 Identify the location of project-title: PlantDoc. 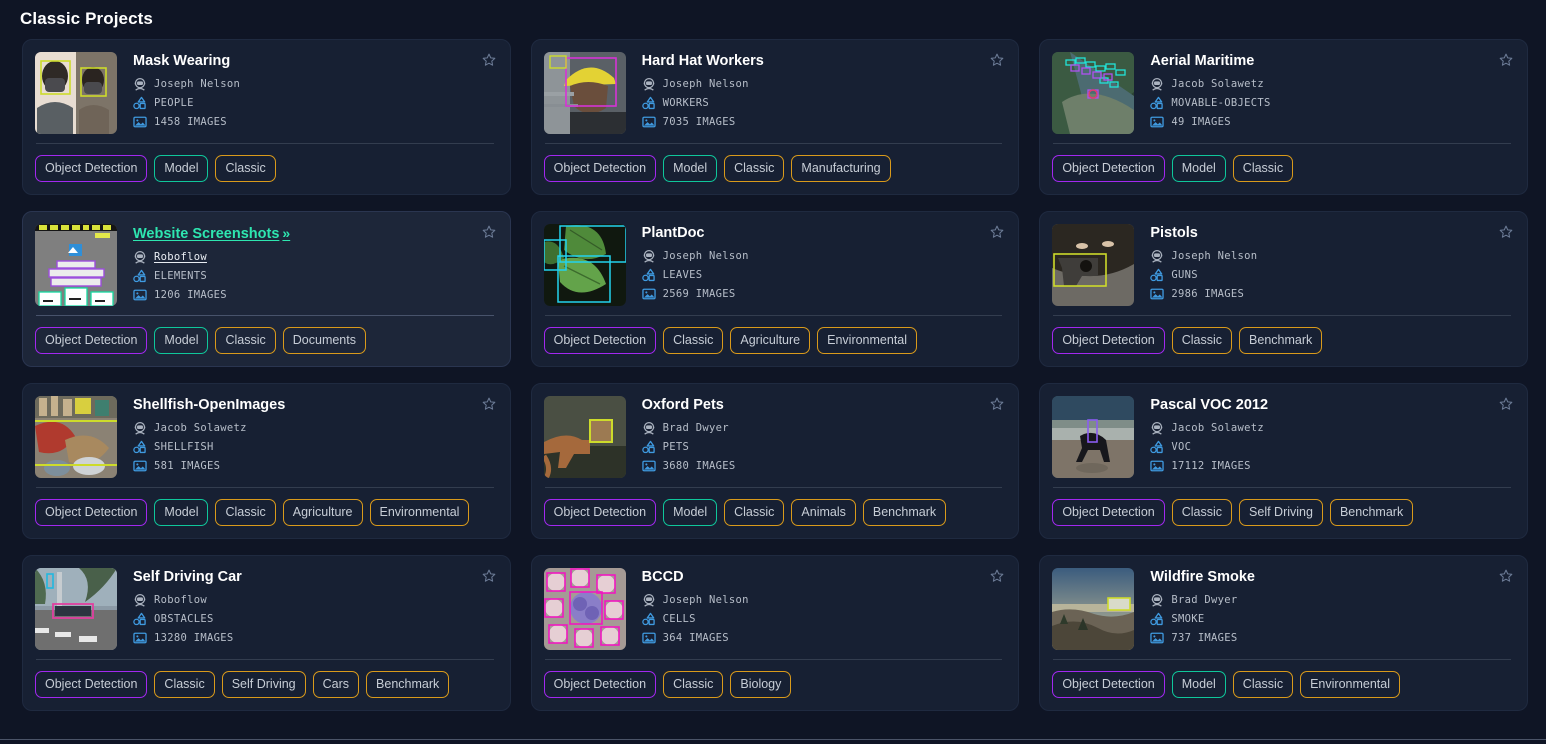
(673, 233).